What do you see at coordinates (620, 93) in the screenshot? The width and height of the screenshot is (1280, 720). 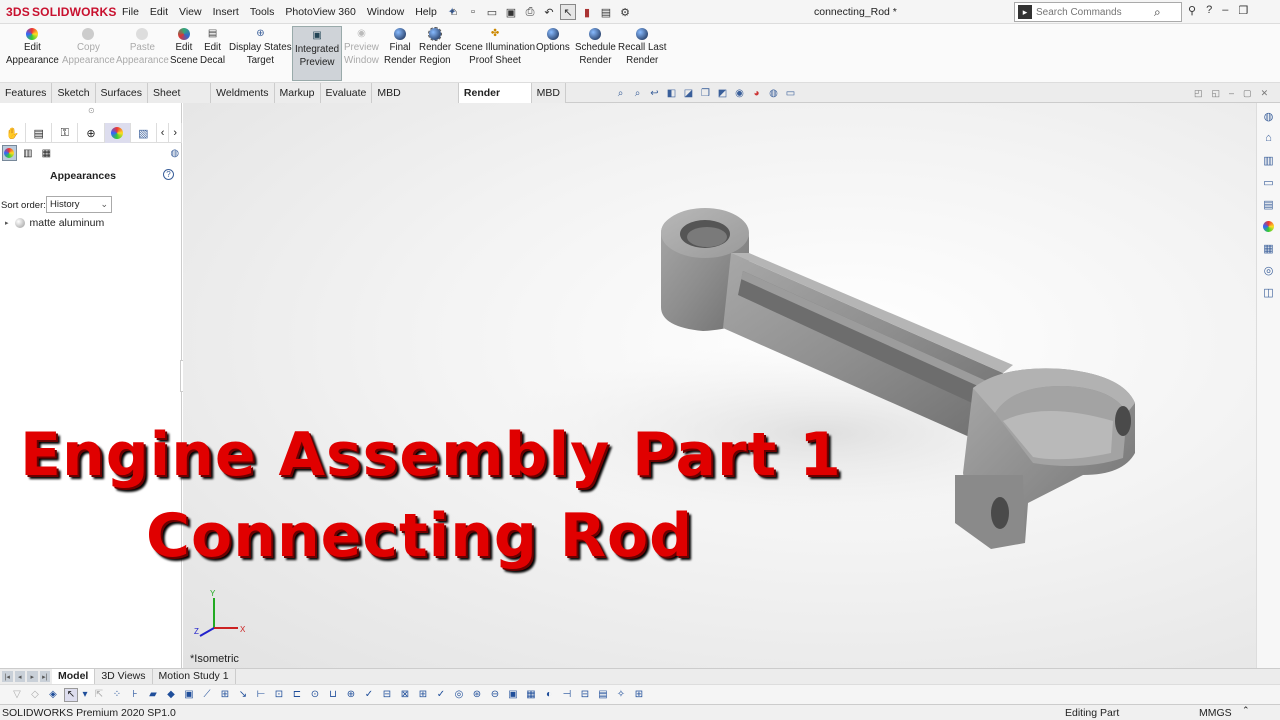 I see `zoom-to-fit-icon: ⌕` at bounding box center [620, 93].